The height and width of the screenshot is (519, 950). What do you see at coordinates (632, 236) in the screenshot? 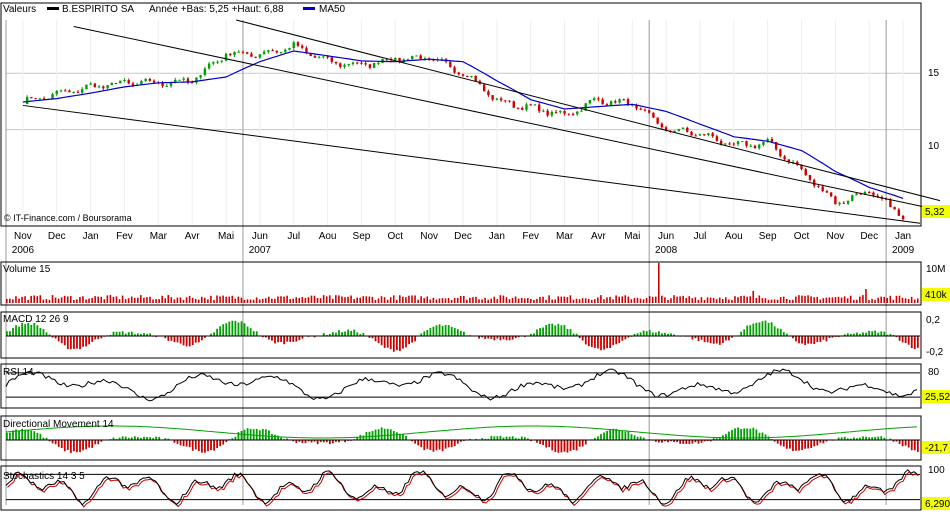
I see `month-tick-label: Mai` at bounding box center [632, 236].